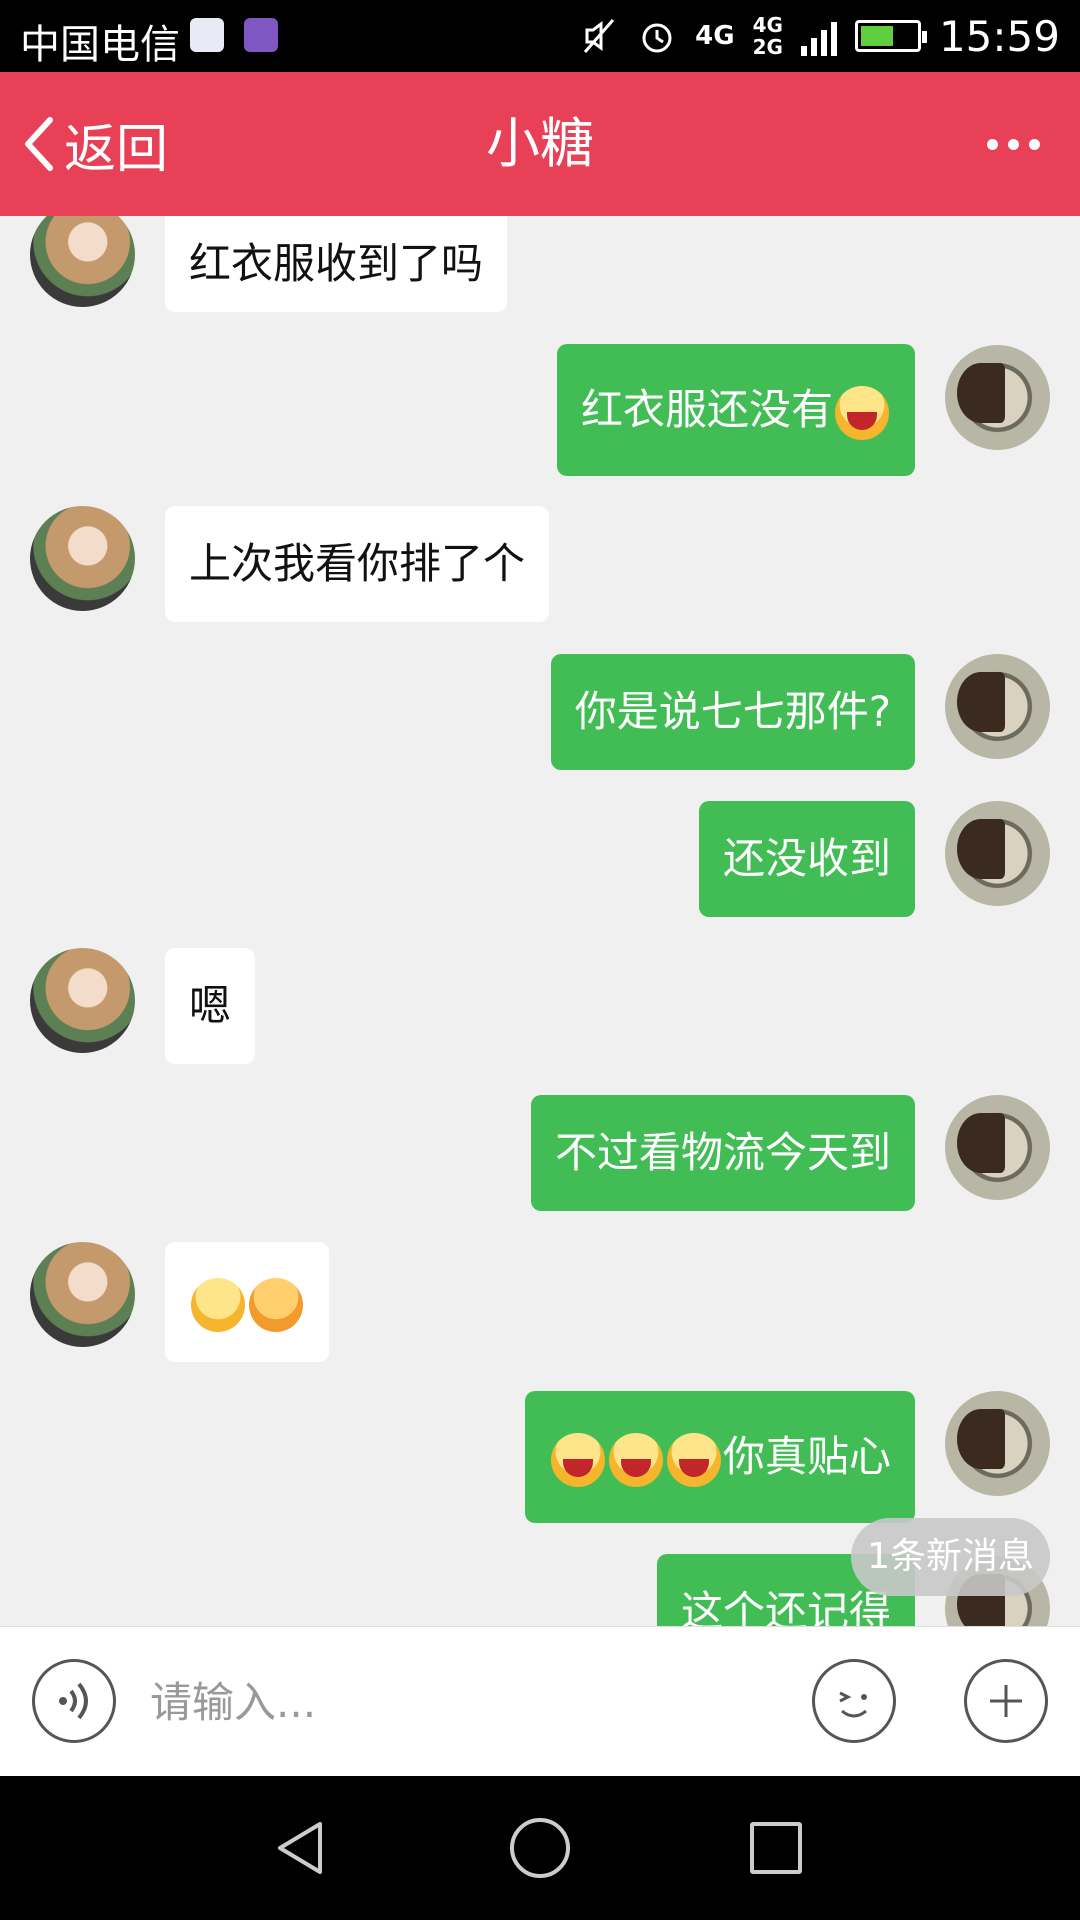 The image size is (1080, 1920). I want to click on message-bubble: 嗯, so click(210, 1006).